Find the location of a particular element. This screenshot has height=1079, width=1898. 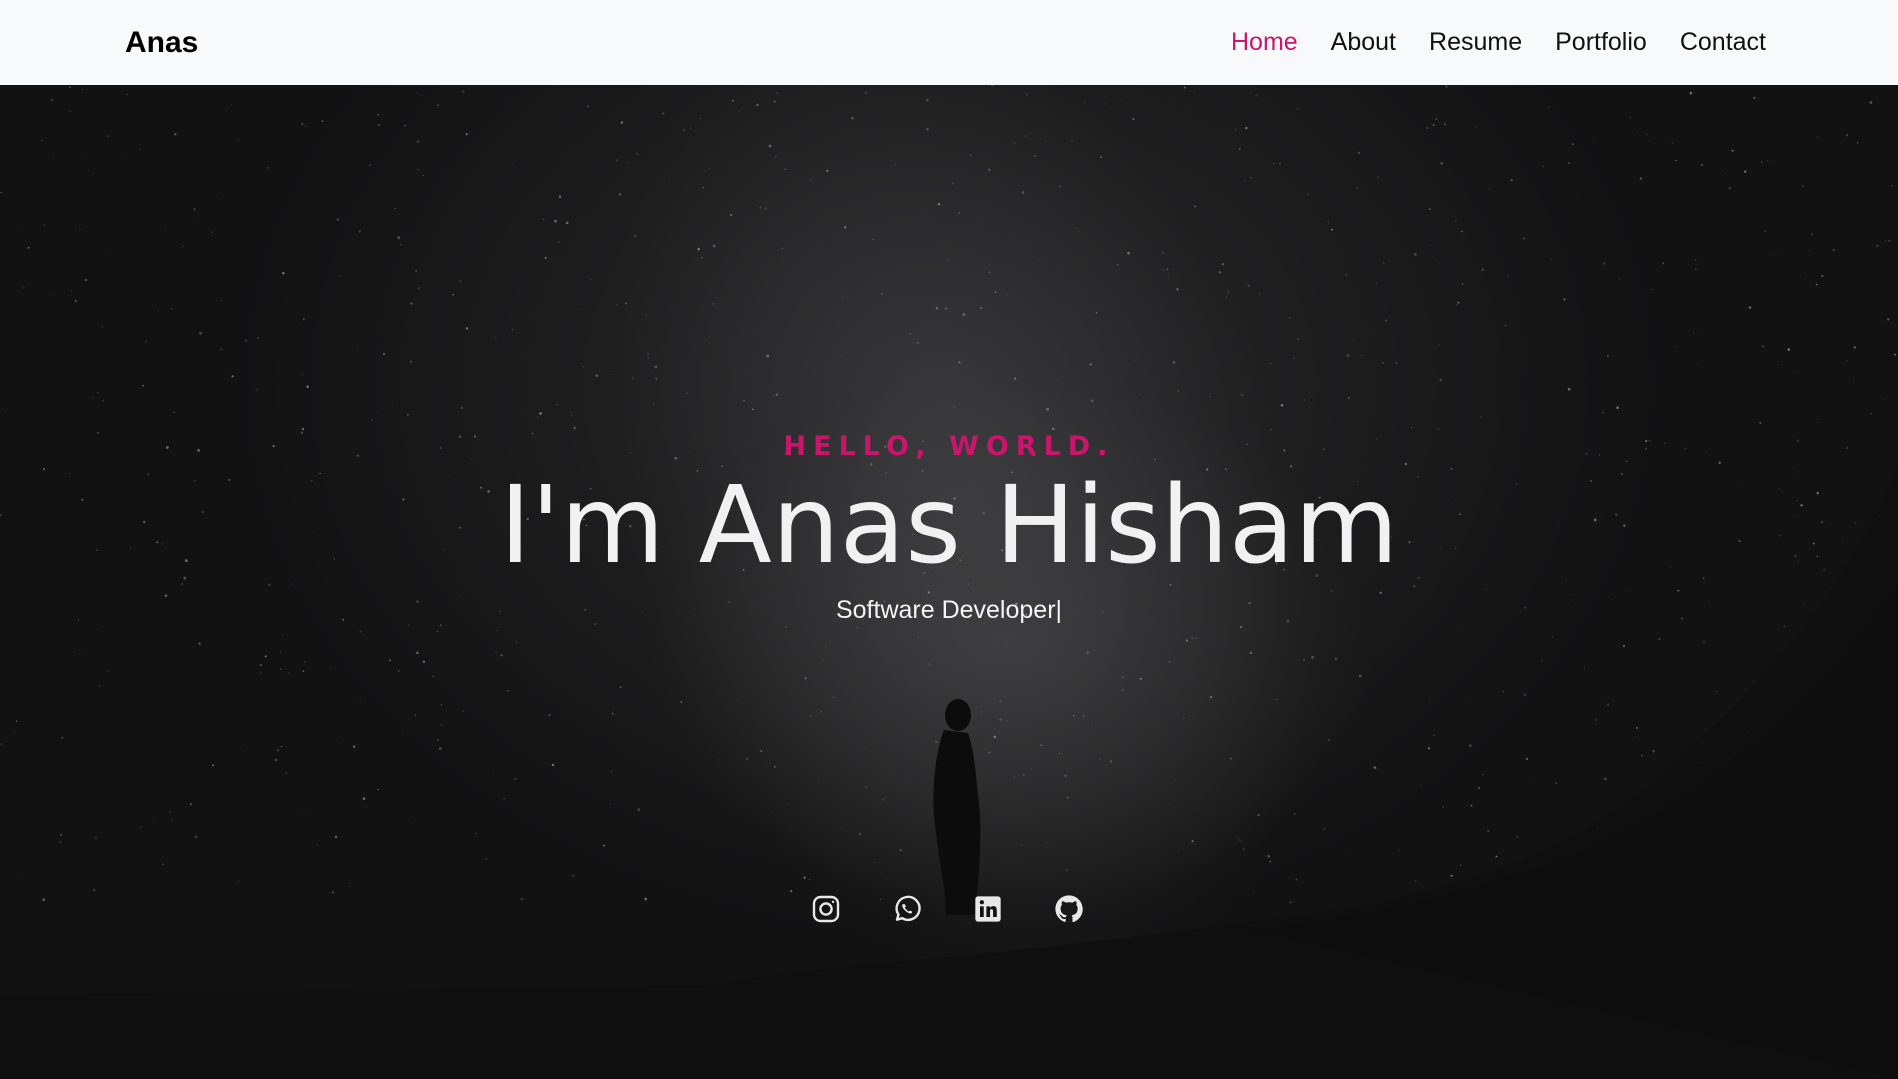

hero-subtitle: Software Developer| is located at coordinates (949, 610).